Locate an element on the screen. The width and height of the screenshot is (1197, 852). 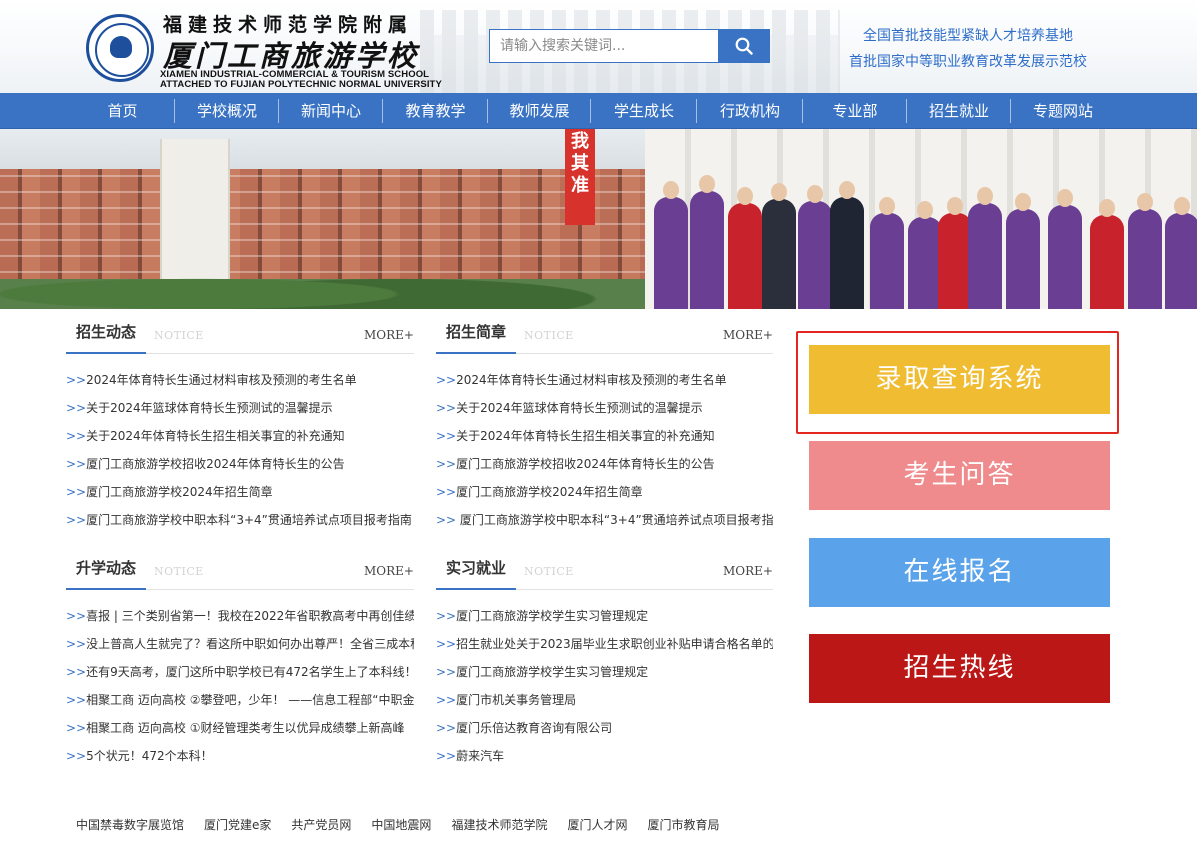
list-item: >>还有9天高考，厦门这所中职学校已有472名学生上了本科线！ is located at coordinates (240, 672).